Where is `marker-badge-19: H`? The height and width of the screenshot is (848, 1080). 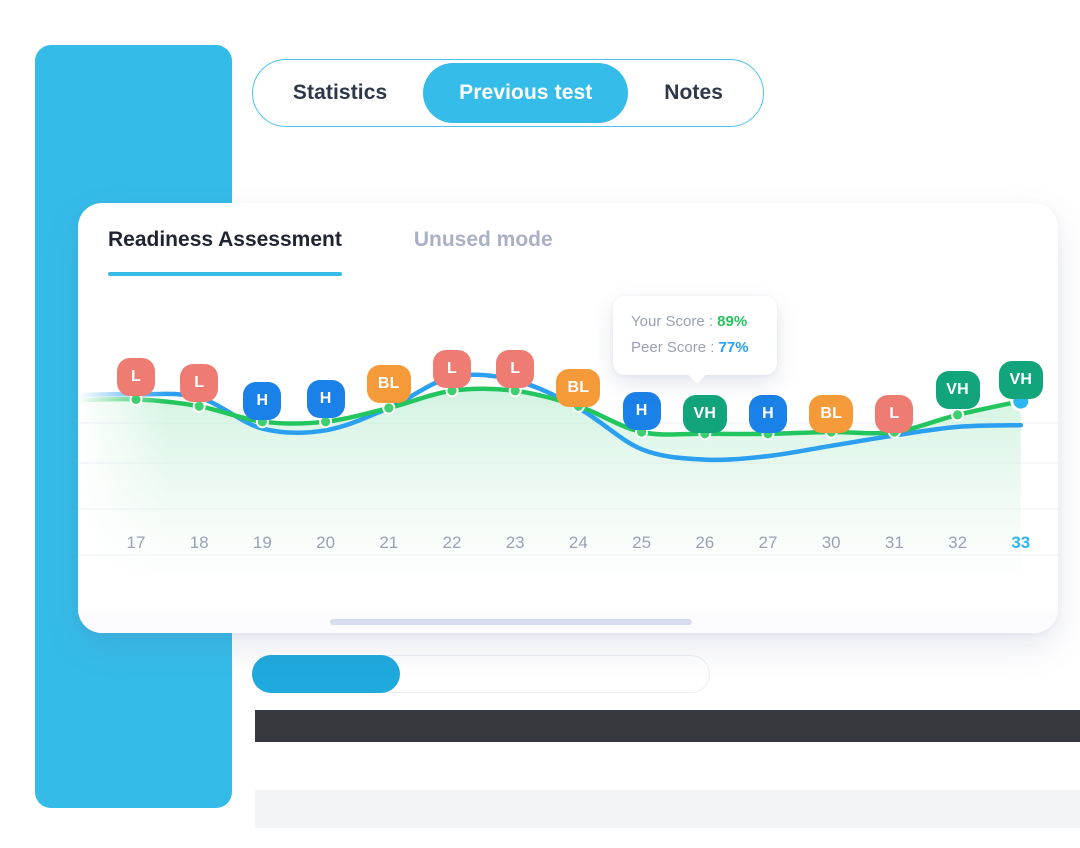 marker-badge-19: H is located at coordinates (262, 401).